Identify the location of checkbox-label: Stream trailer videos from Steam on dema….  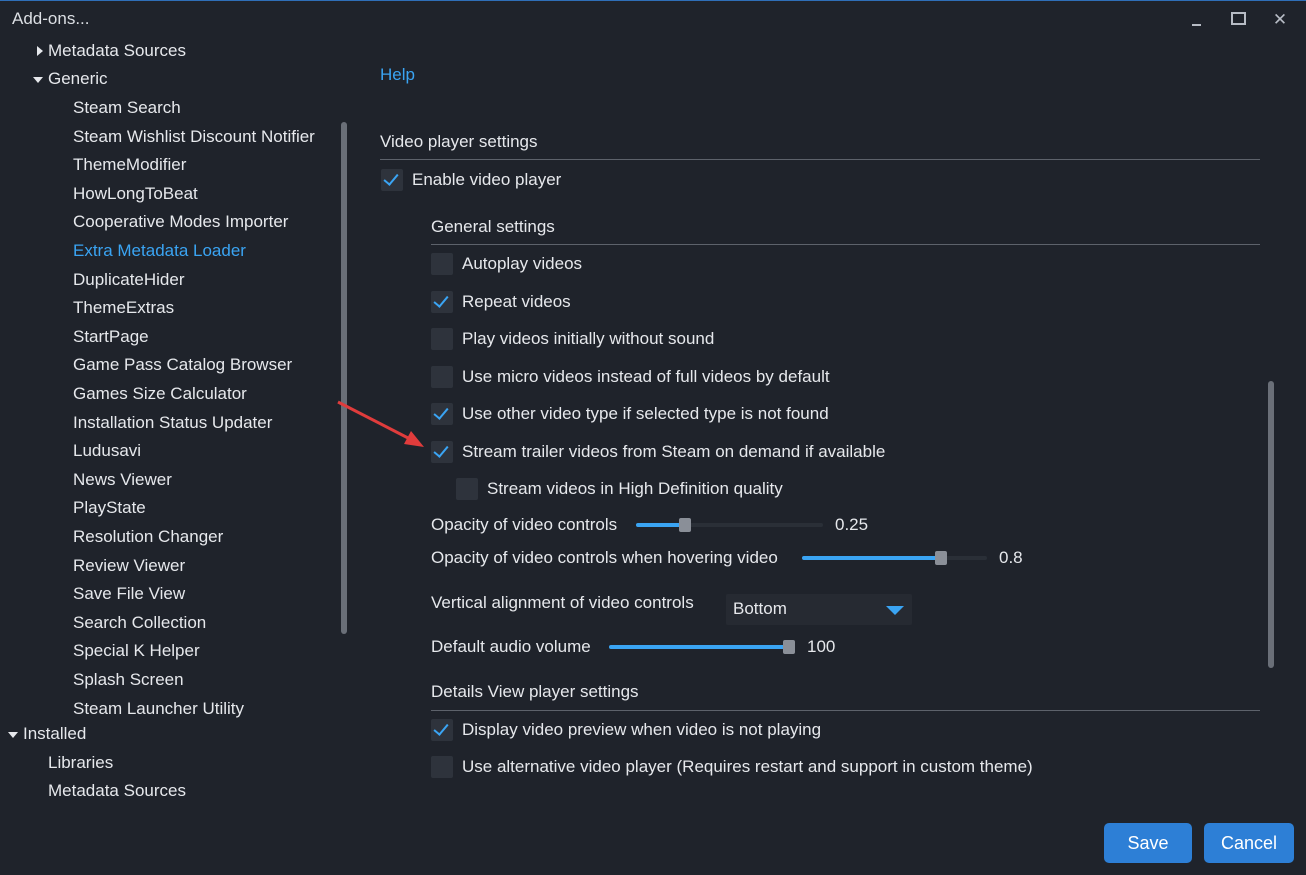
(674, 451).